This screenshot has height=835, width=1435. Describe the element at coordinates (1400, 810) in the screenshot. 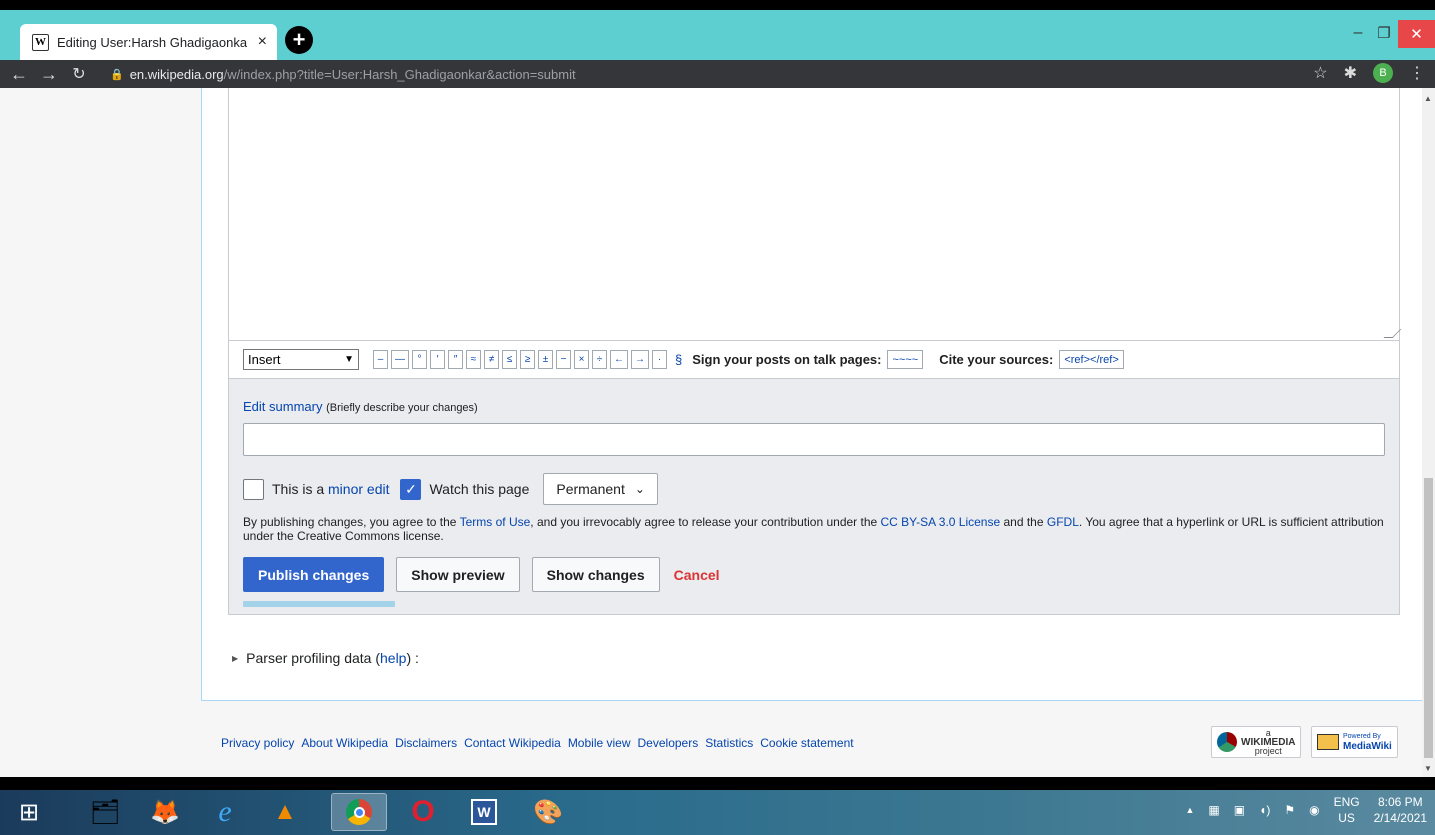

I see `system-clock: 8:06 PM 2/14/2021` at that location.